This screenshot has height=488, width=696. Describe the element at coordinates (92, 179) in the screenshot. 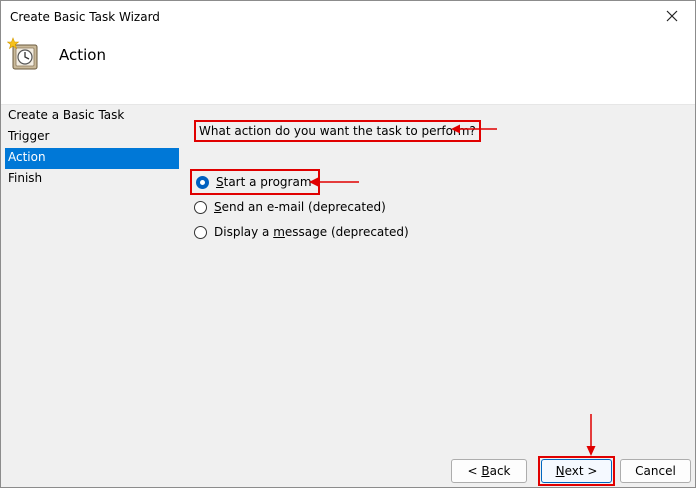

I see `nav-item-finish: Finish` at that location.